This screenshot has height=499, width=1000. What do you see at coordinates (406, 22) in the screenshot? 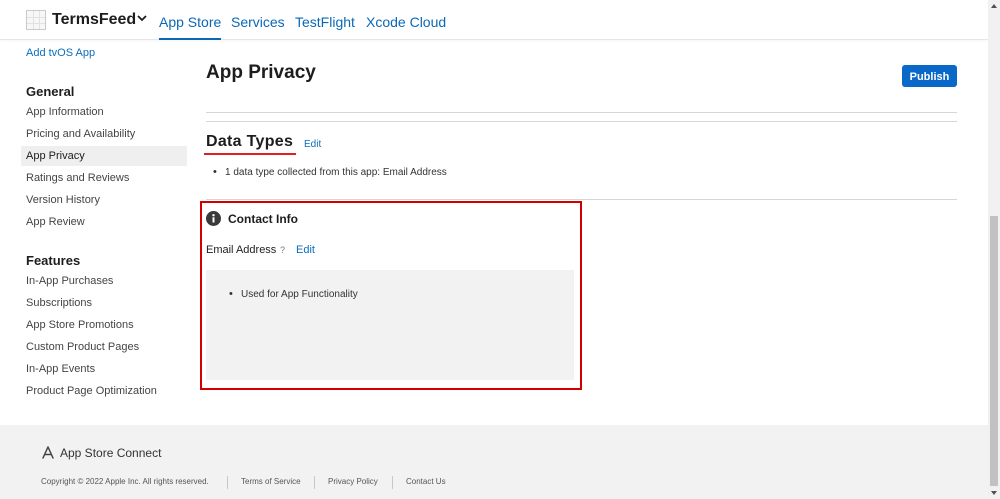
I see `tab-xcode-cloud: Xcode Cloud` at bounding box center [406, 22].